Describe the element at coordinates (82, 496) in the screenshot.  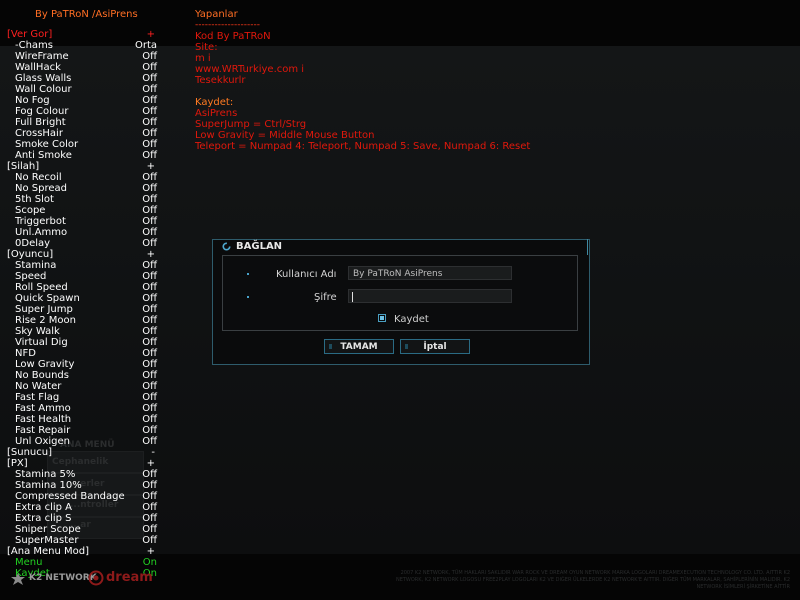
I see `menu-item: Compressed Bandage Off` at that location.